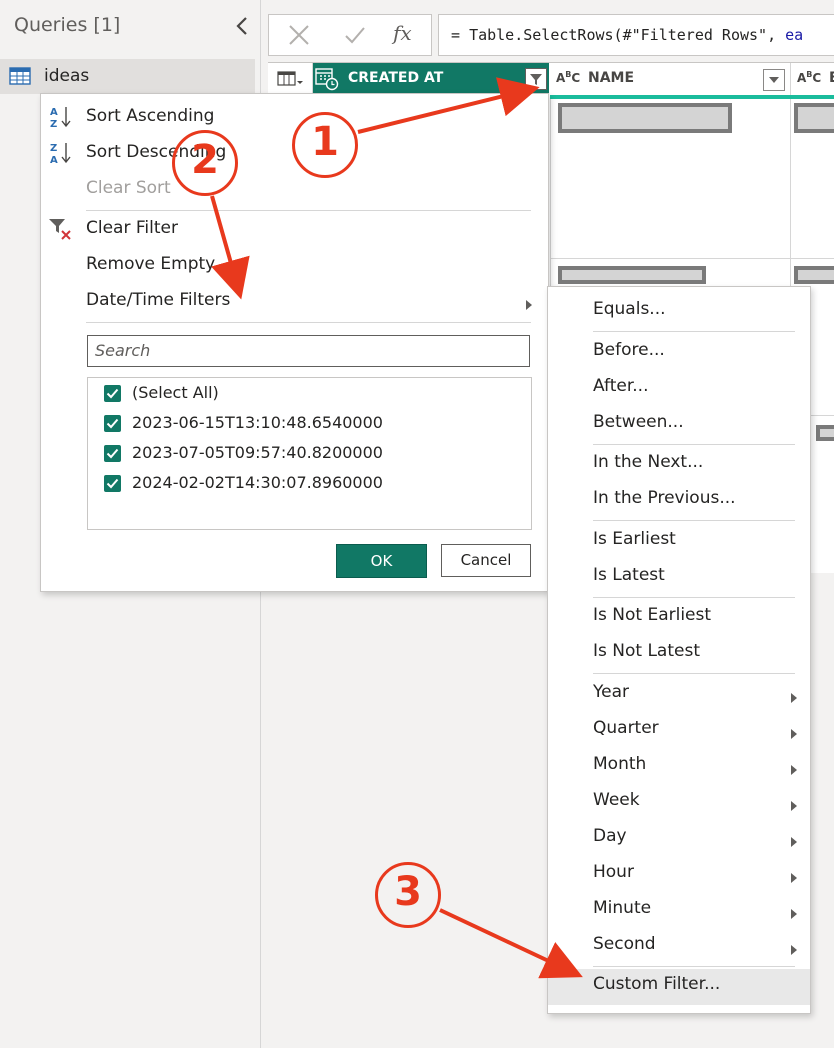  I want to click on callout-number: 3, so click(408, 892).